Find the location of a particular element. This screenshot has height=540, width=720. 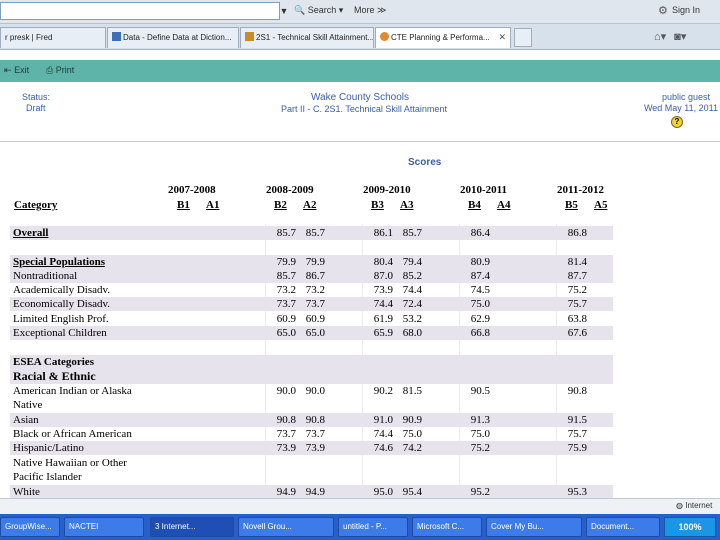

help-icon: ? is located at coordinates (677, 122).